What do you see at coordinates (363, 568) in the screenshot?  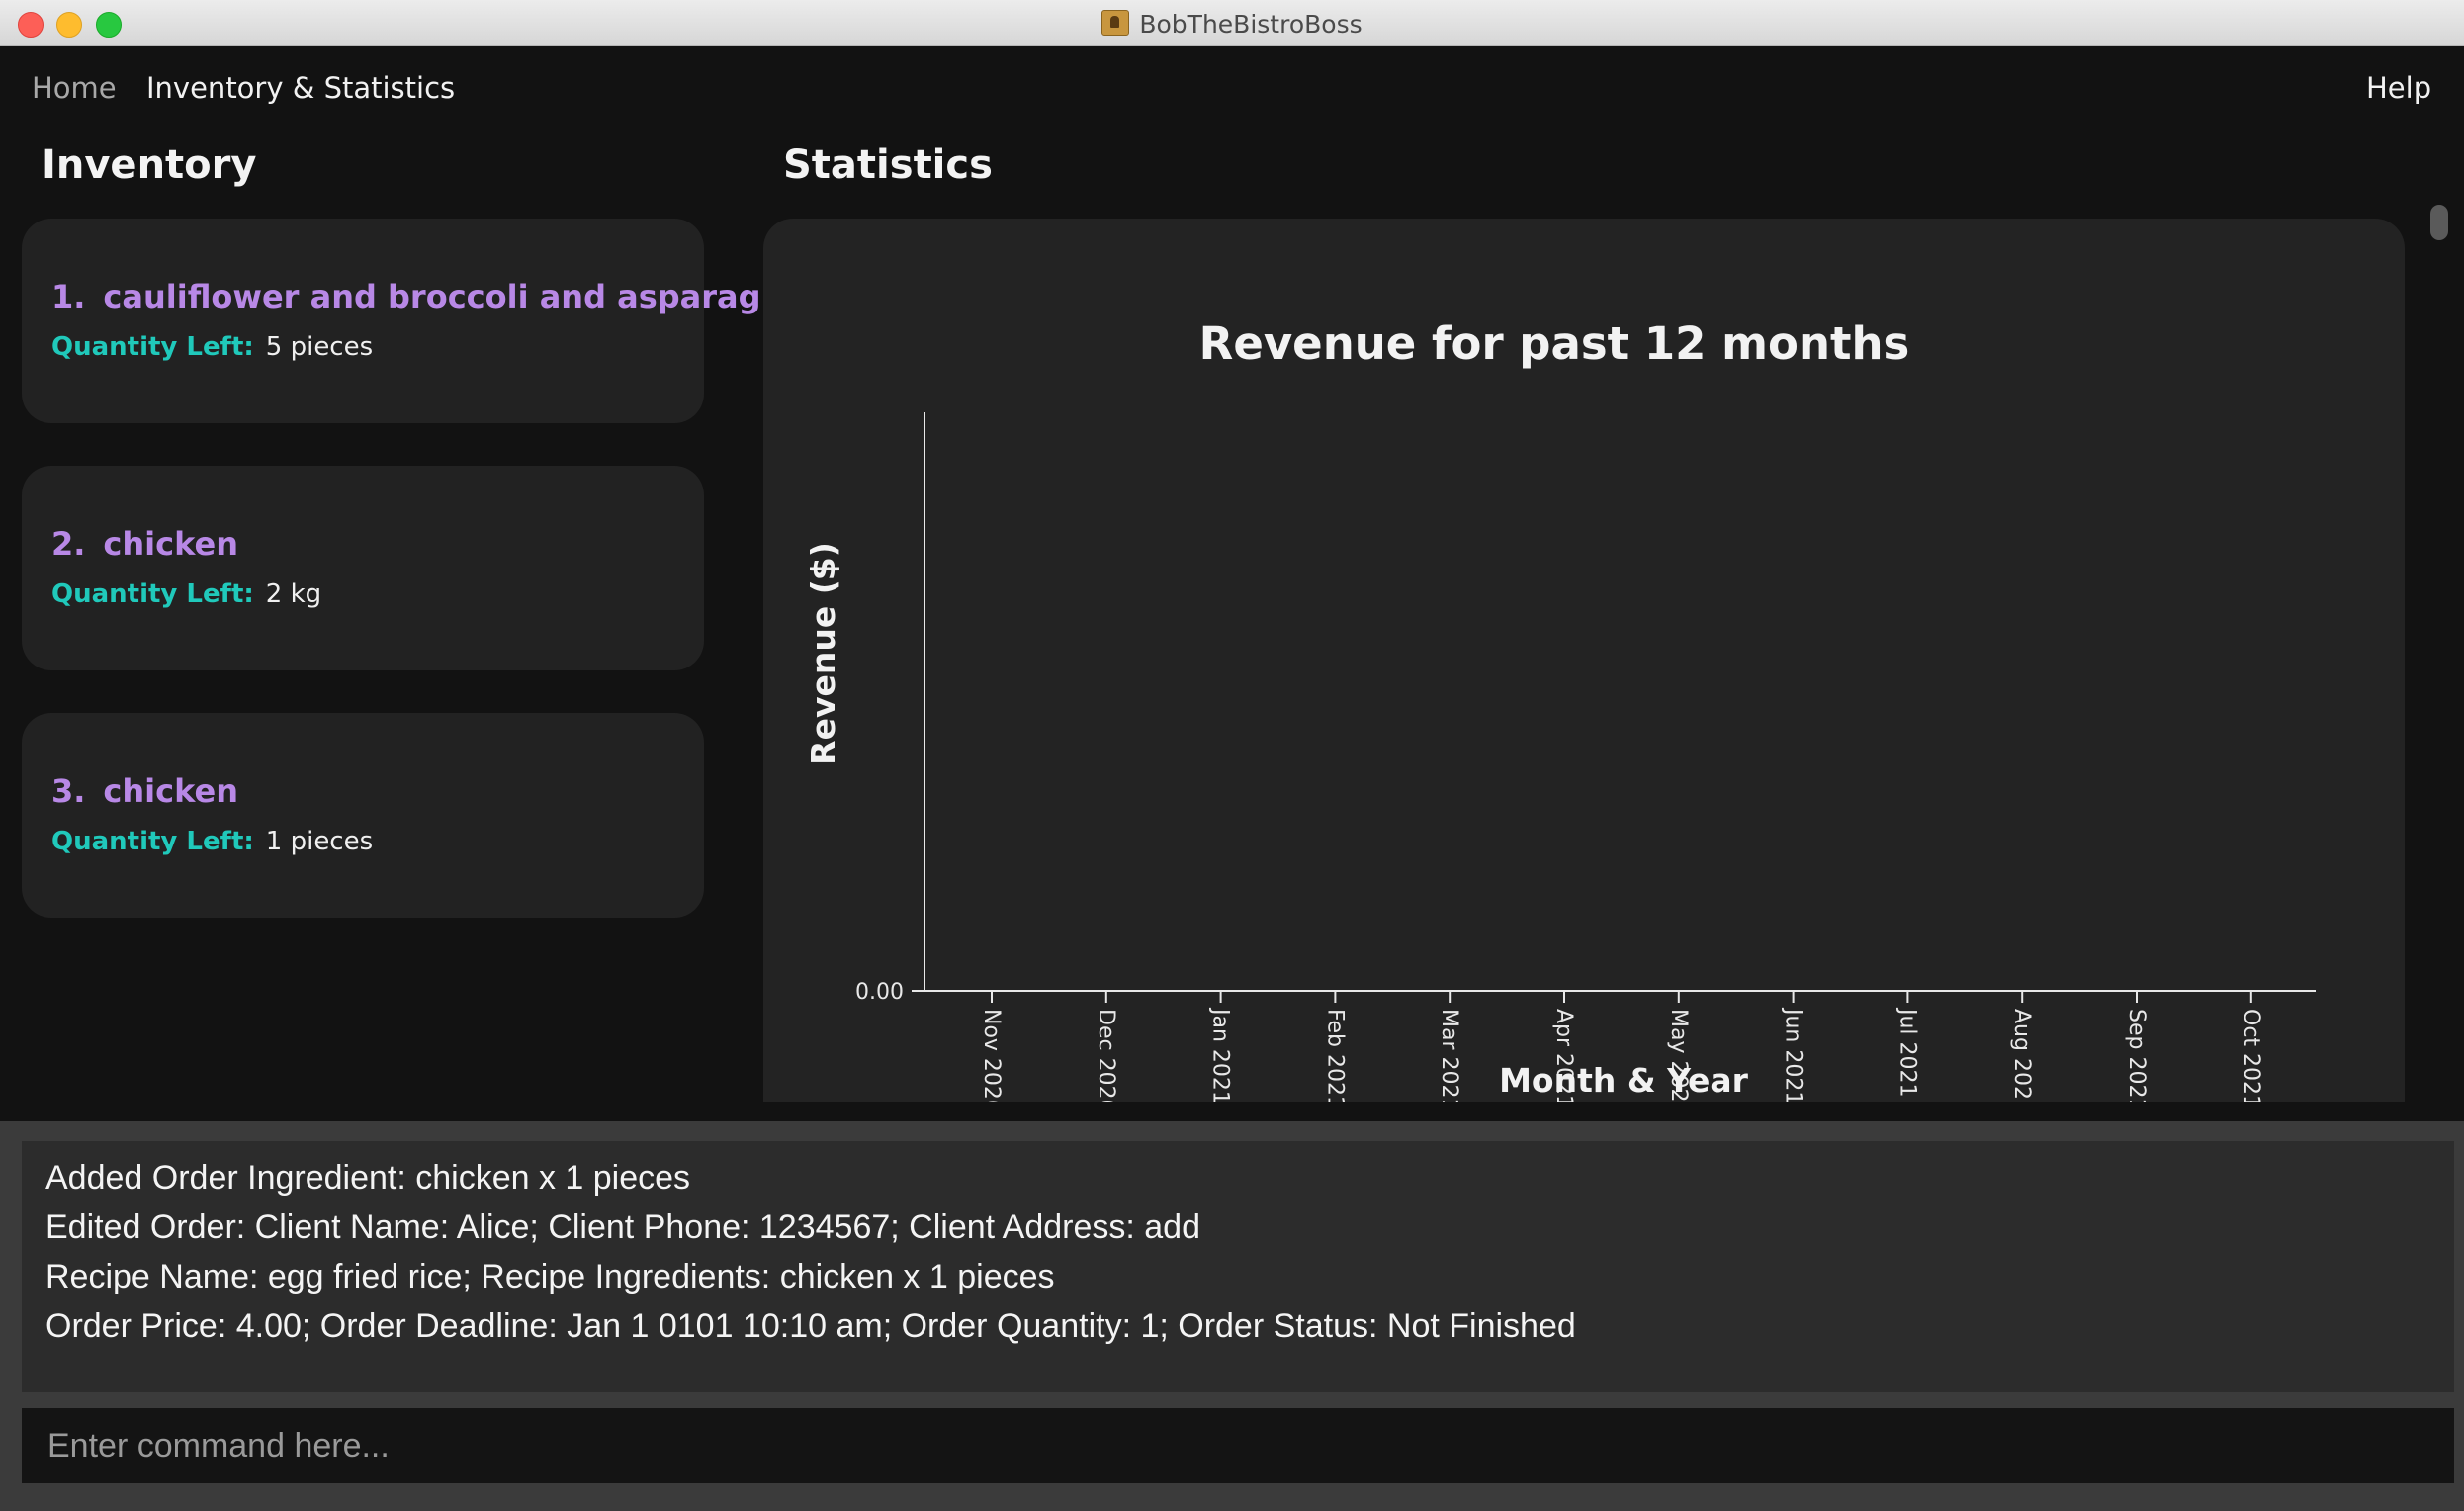 I see `inventory-card: 2. chicken Quantity Left: 2 kg` at bounding box center [363, 568].